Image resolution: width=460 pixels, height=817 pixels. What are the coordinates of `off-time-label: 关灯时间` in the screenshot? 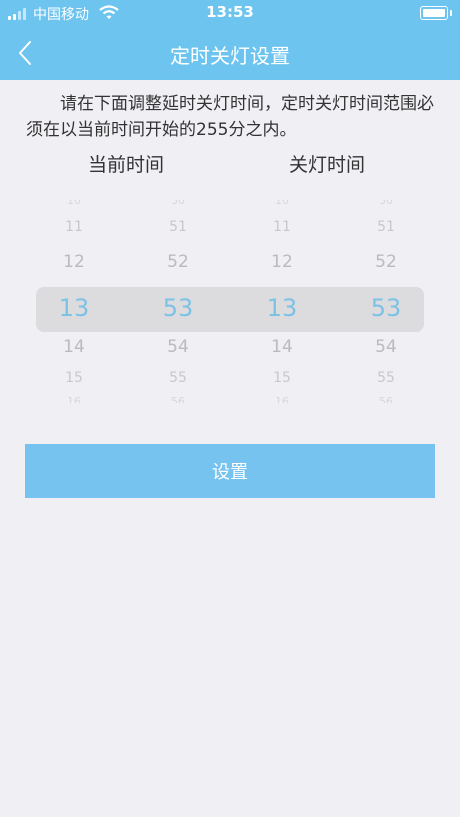 It's located at (327, 165).